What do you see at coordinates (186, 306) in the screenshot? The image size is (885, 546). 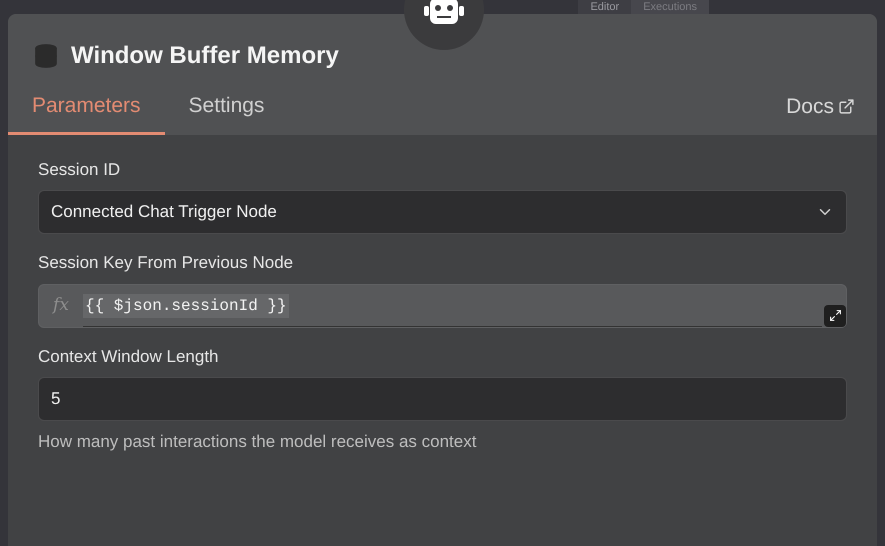 I see `expression-text: {{ $json.sessionId }}` at bounding box center [186, 306].